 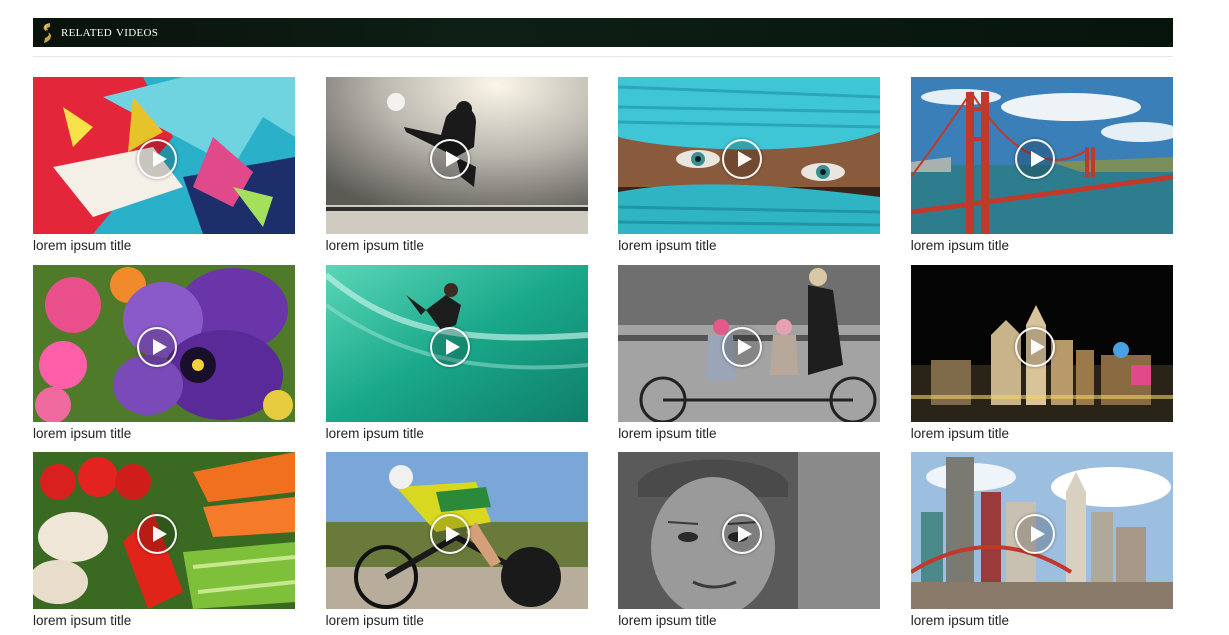 I want to click on section-title: Related Videos, so click(x=110, y=32).